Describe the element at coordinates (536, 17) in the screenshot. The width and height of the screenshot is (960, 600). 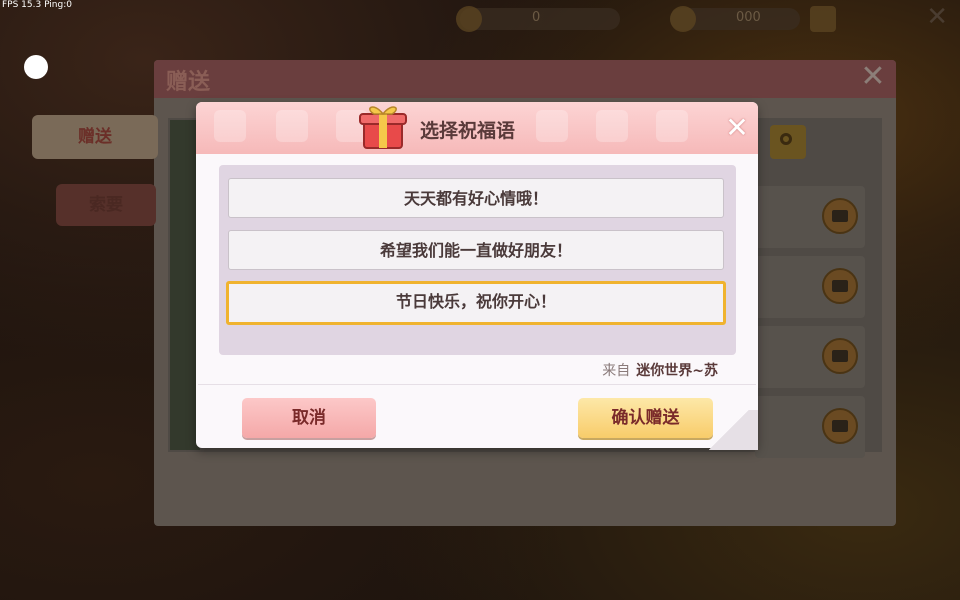
I see `currency-value-1: 0` at that location.